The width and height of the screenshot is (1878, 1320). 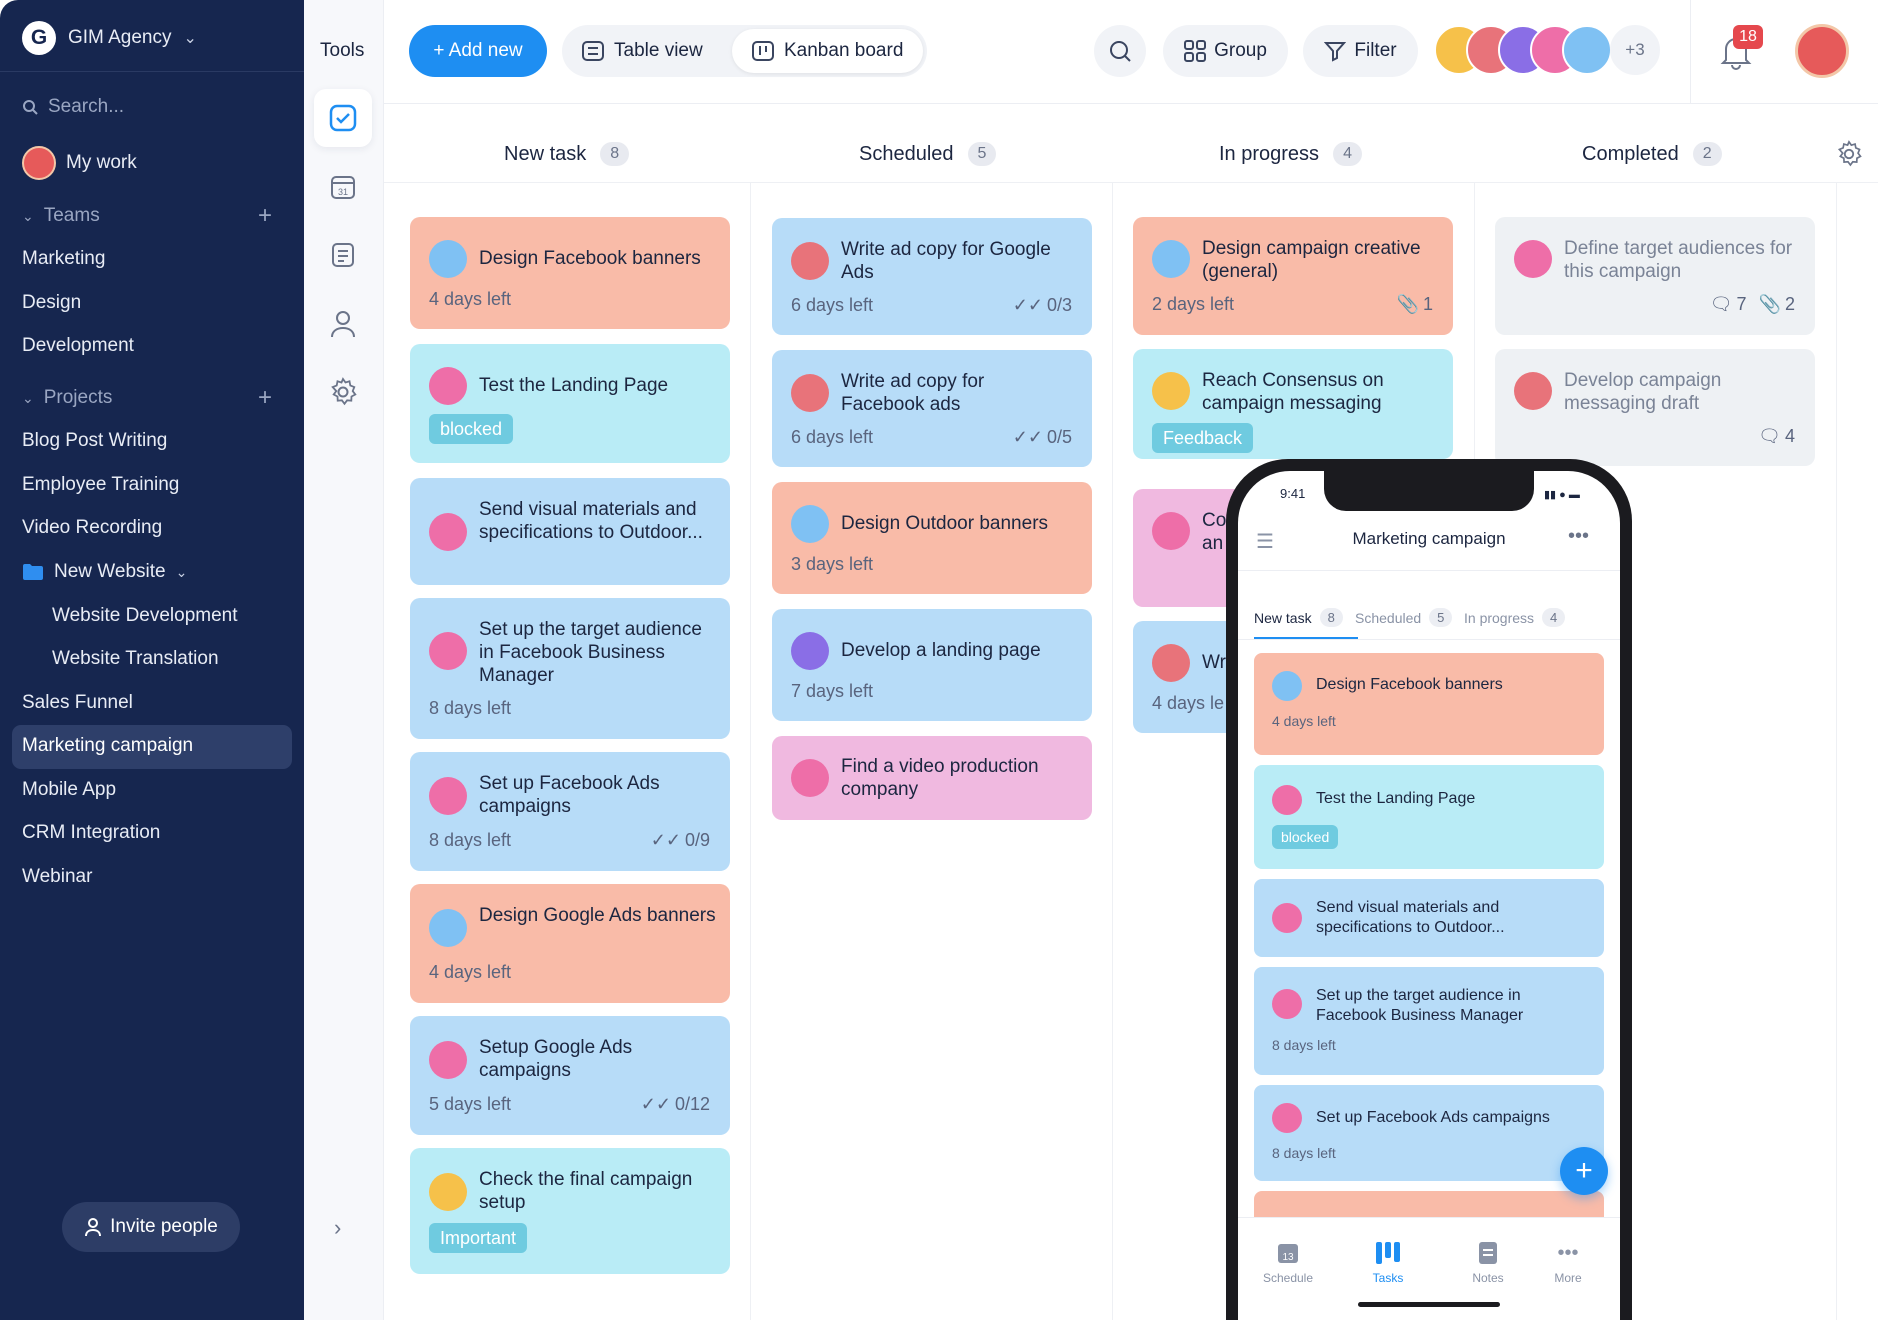 I want to click on phone-nav-schedule: 13 Schedule, so click(x=1288, y=1263).